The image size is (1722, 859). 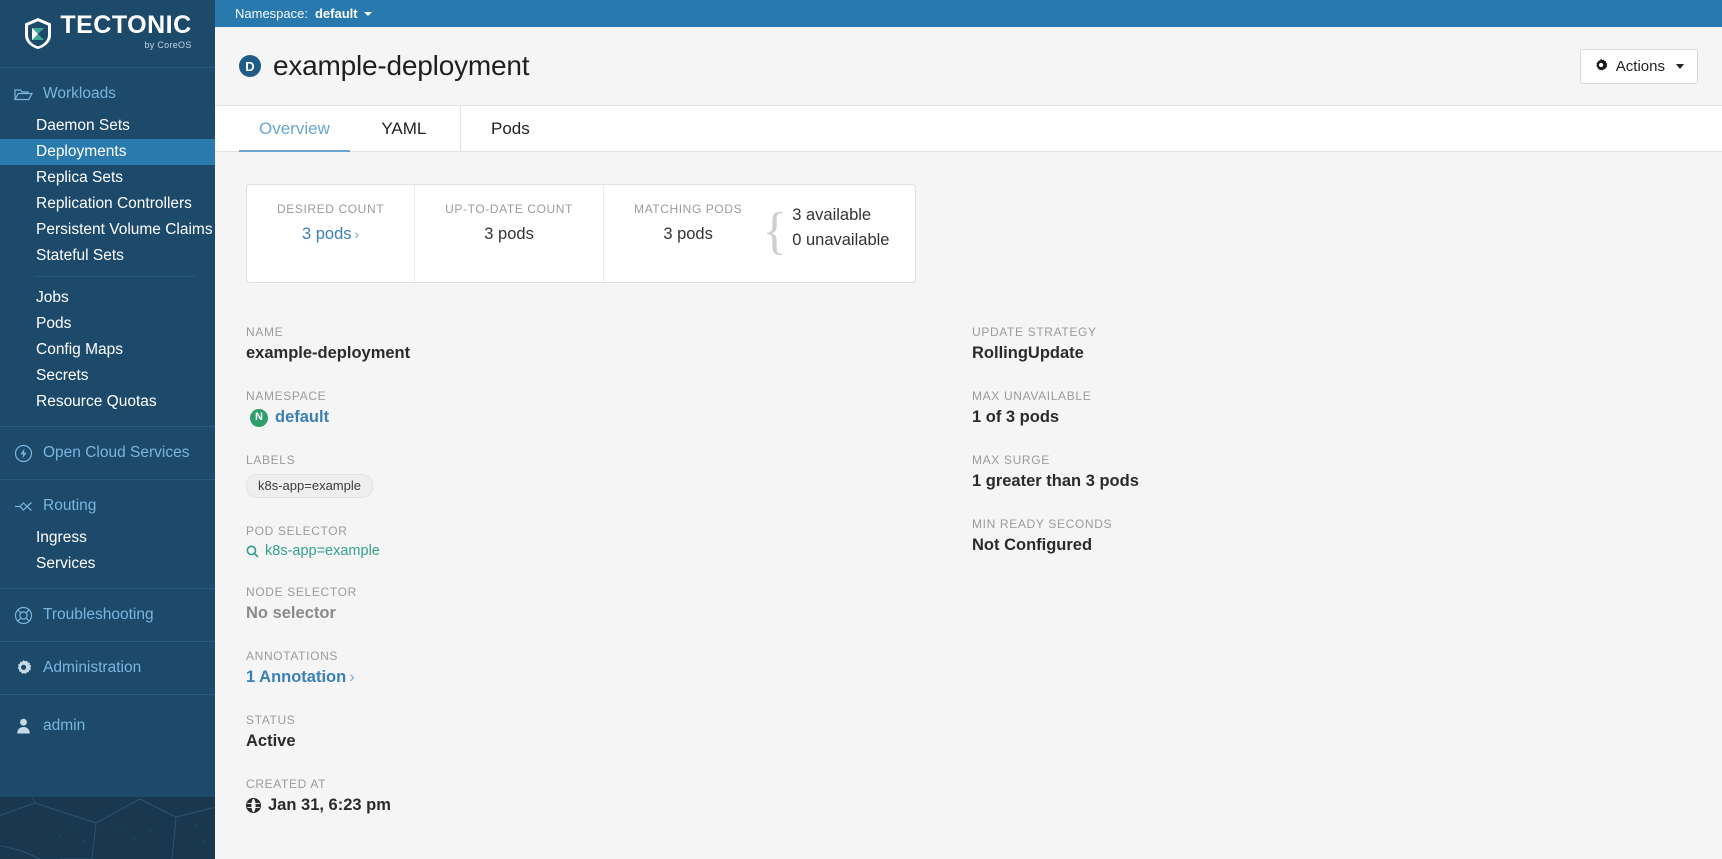 I want to click on sidebar-item-secrets: Secrets, so click(x=107, y=376).